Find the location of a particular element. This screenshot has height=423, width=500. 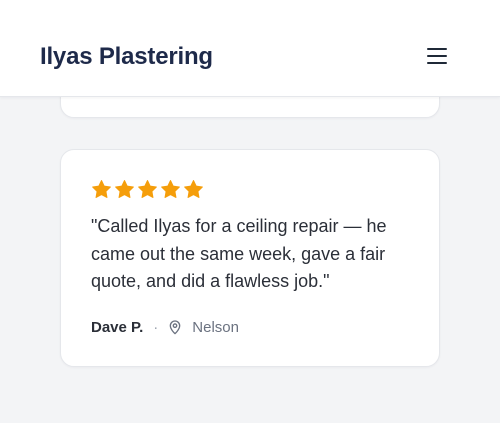

review-meta: Dave P. · Nelson is located at coordinates (165, 327).